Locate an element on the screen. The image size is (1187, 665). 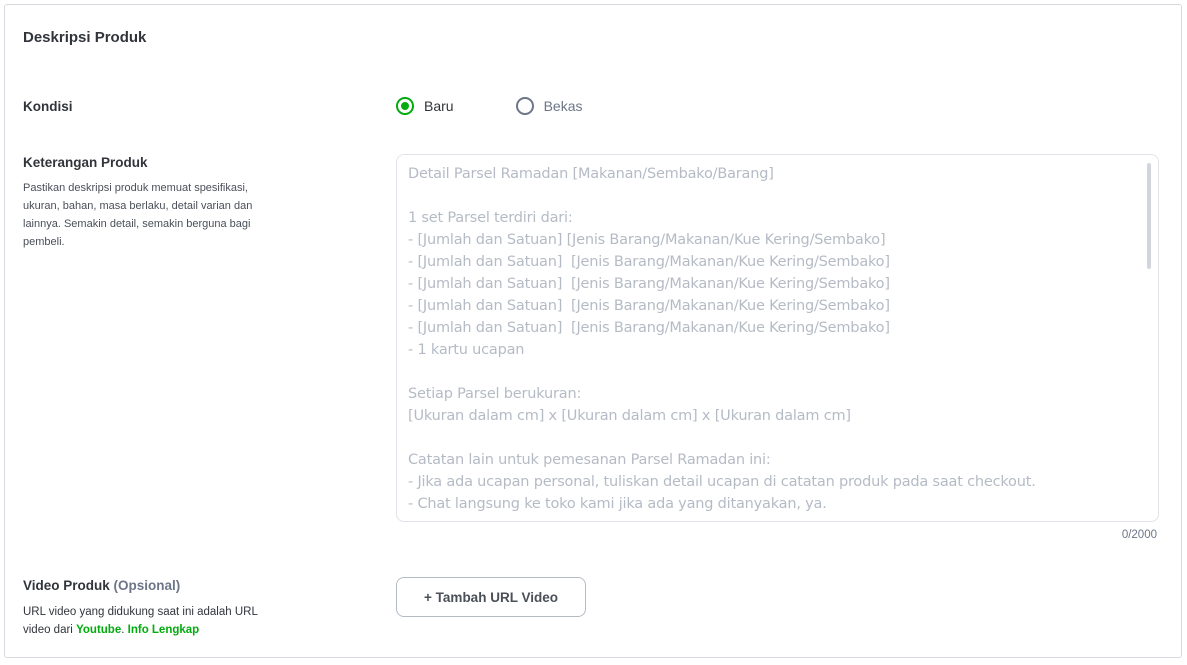
video-label: Video Produk (Opsional) is located at coordinates (101, 585).